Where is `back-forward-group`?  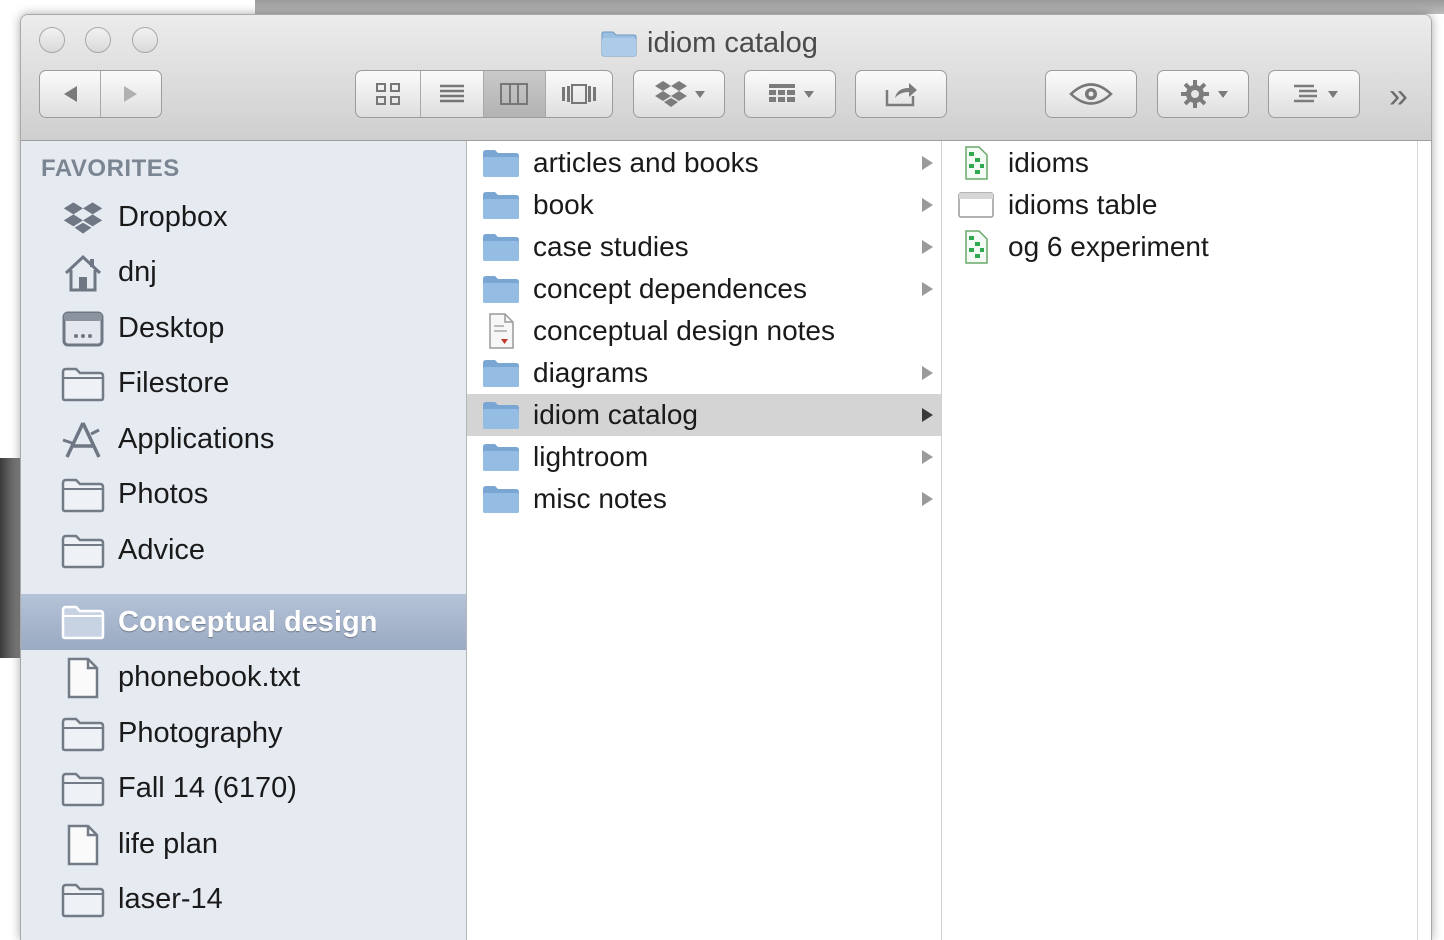
back-forward-group is located at coordinates (100, 94).